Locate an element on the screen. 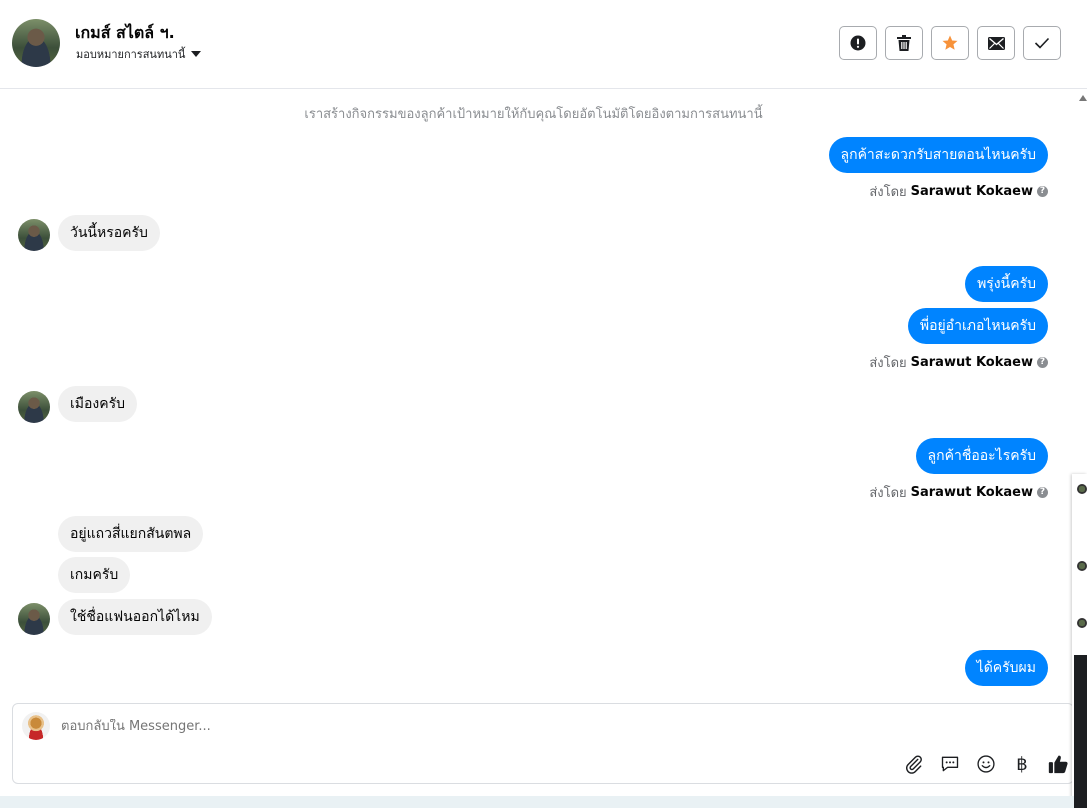 The height and width of the screenshot is (808, 1087). saved-reply-button is located at coordinates (950, 764).